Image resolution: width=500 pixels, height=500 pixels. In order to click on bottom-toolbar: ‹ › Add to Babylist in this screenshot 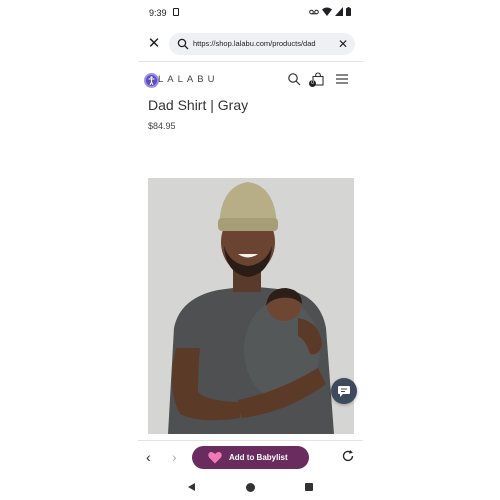, I will do `click(250, 456)`.